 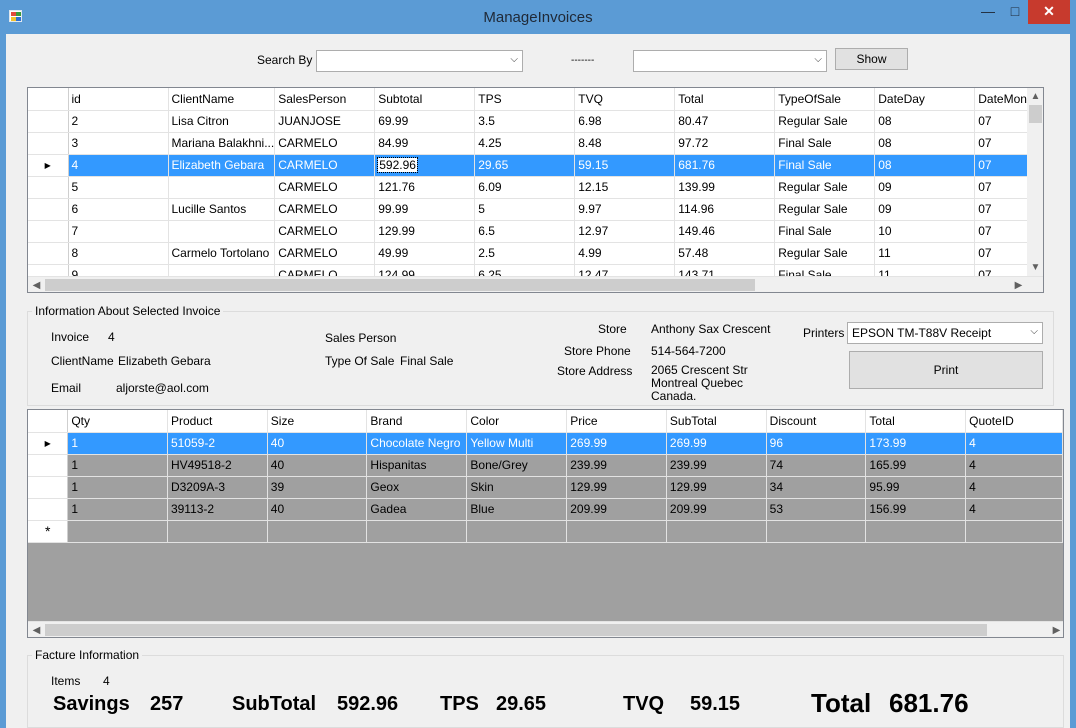 What do you see at coordinates (525, 231) in the screenshot?
I see `table-cell: 6.5` at bounding box center [525, 231].